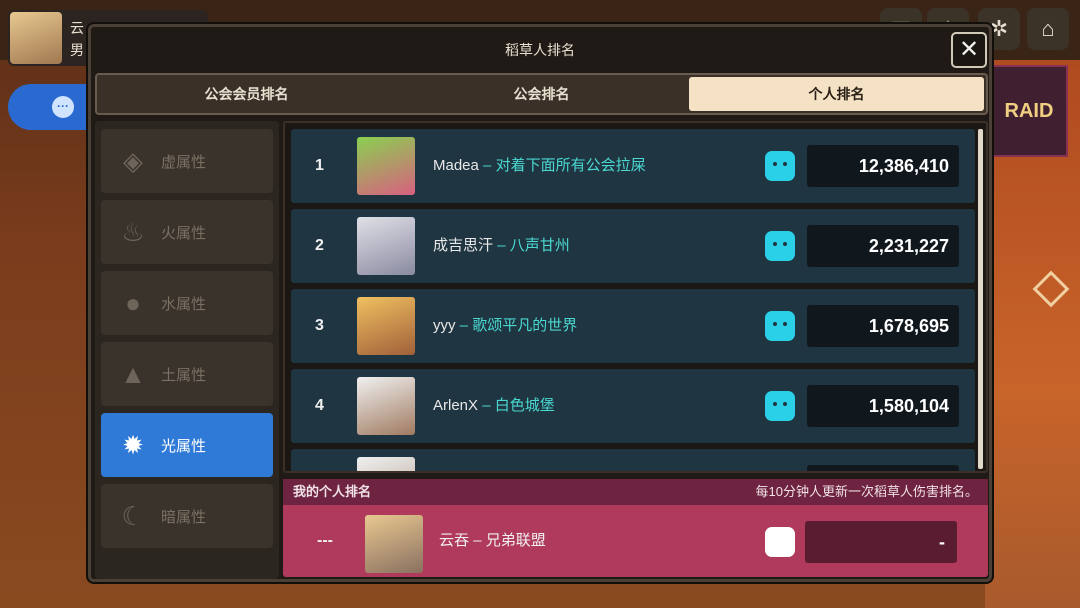  I want to click on fire-icon: ♨, so click(133, 232).